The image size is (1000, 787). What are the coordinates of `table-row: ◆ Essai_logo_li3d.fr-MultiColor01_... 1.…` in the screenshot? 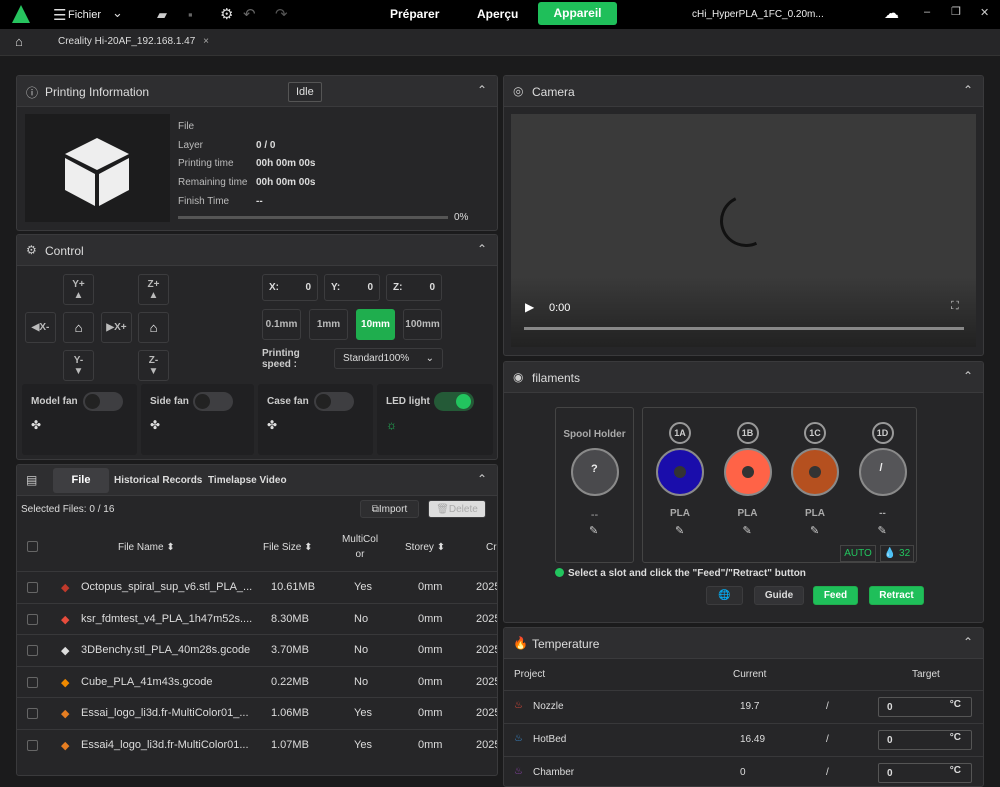 It's located at (257, 712).